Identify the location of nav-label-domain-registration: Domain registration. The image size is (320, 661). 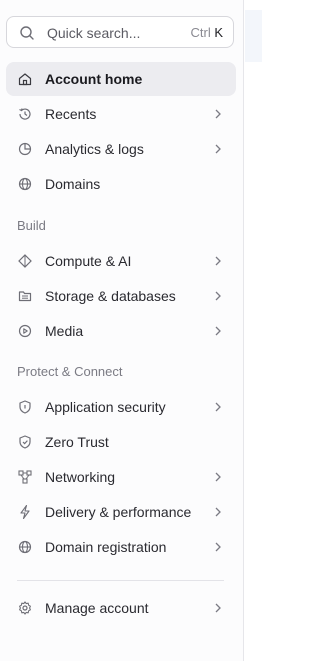
(106, 547).